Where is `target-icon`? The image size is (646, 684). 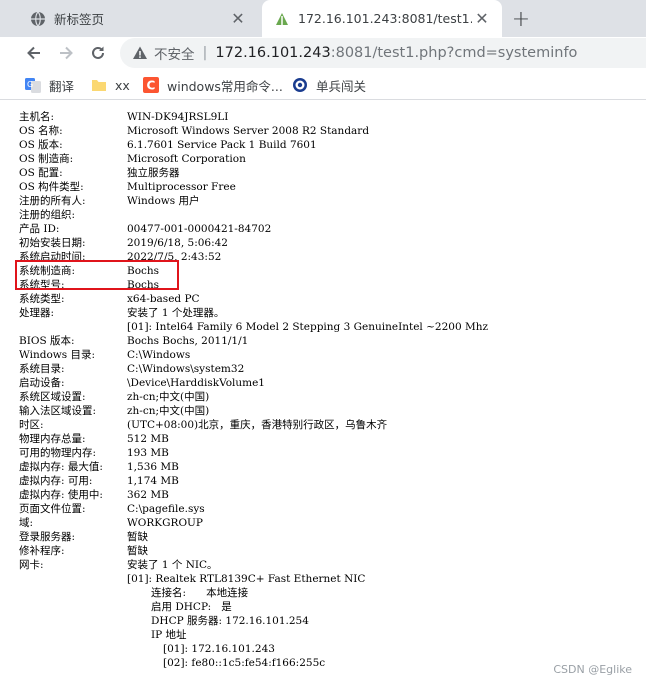
target-icon is located at coordinates (300, 85).